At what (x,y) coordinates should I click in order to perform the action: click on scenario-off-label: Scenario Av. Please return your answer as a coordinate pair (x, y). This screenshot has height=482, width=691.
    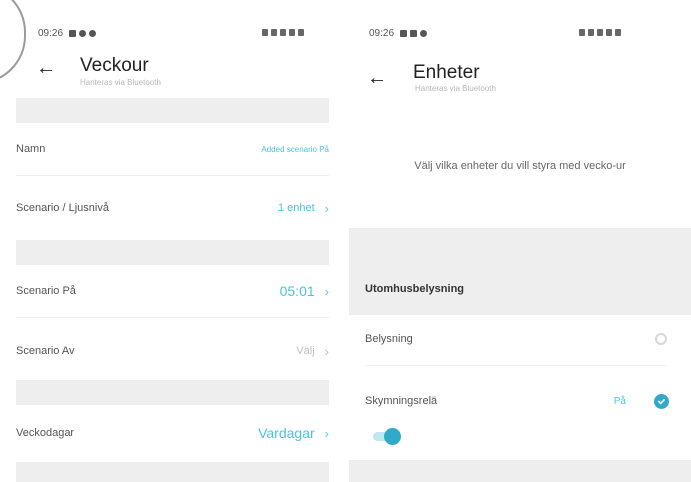
    Looking at the image, I should click on (45, 351).